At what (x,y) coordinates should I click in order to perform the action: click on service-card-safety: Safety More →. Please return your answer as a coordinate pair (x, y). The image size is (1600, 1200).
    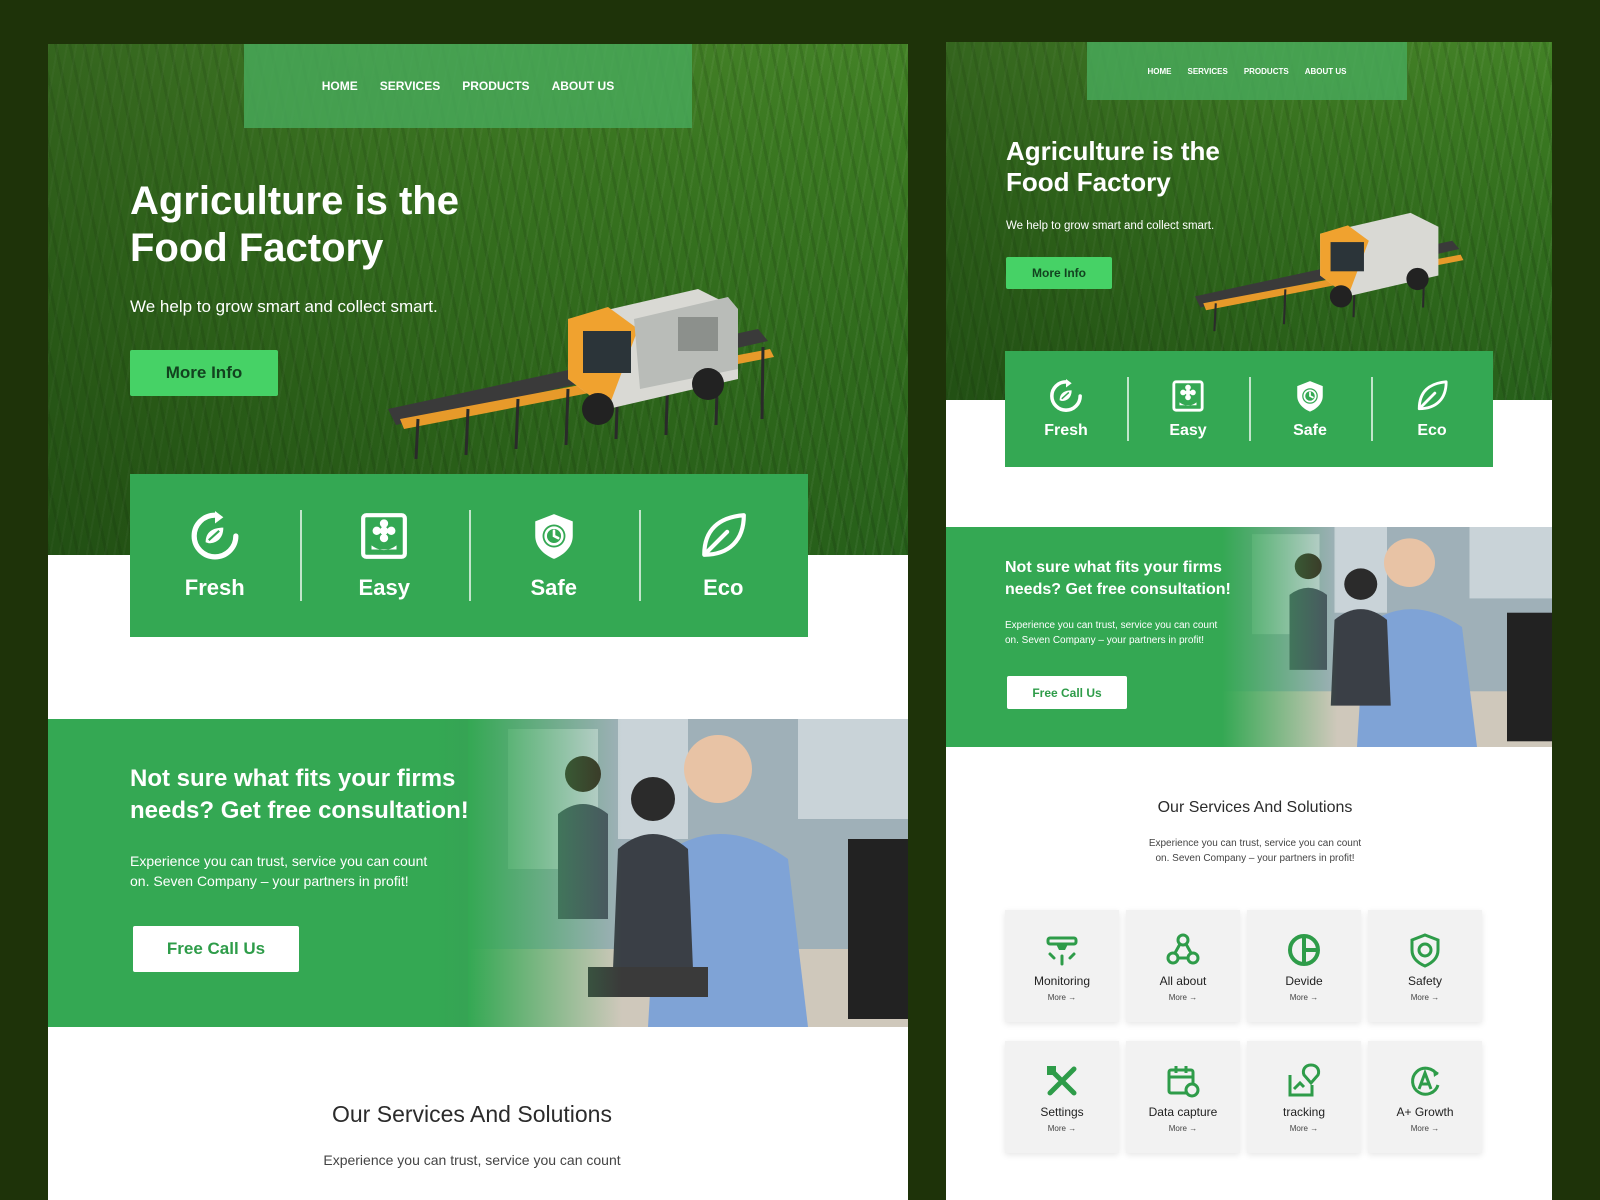
    Looking at the image, I should click on (1425, 966).